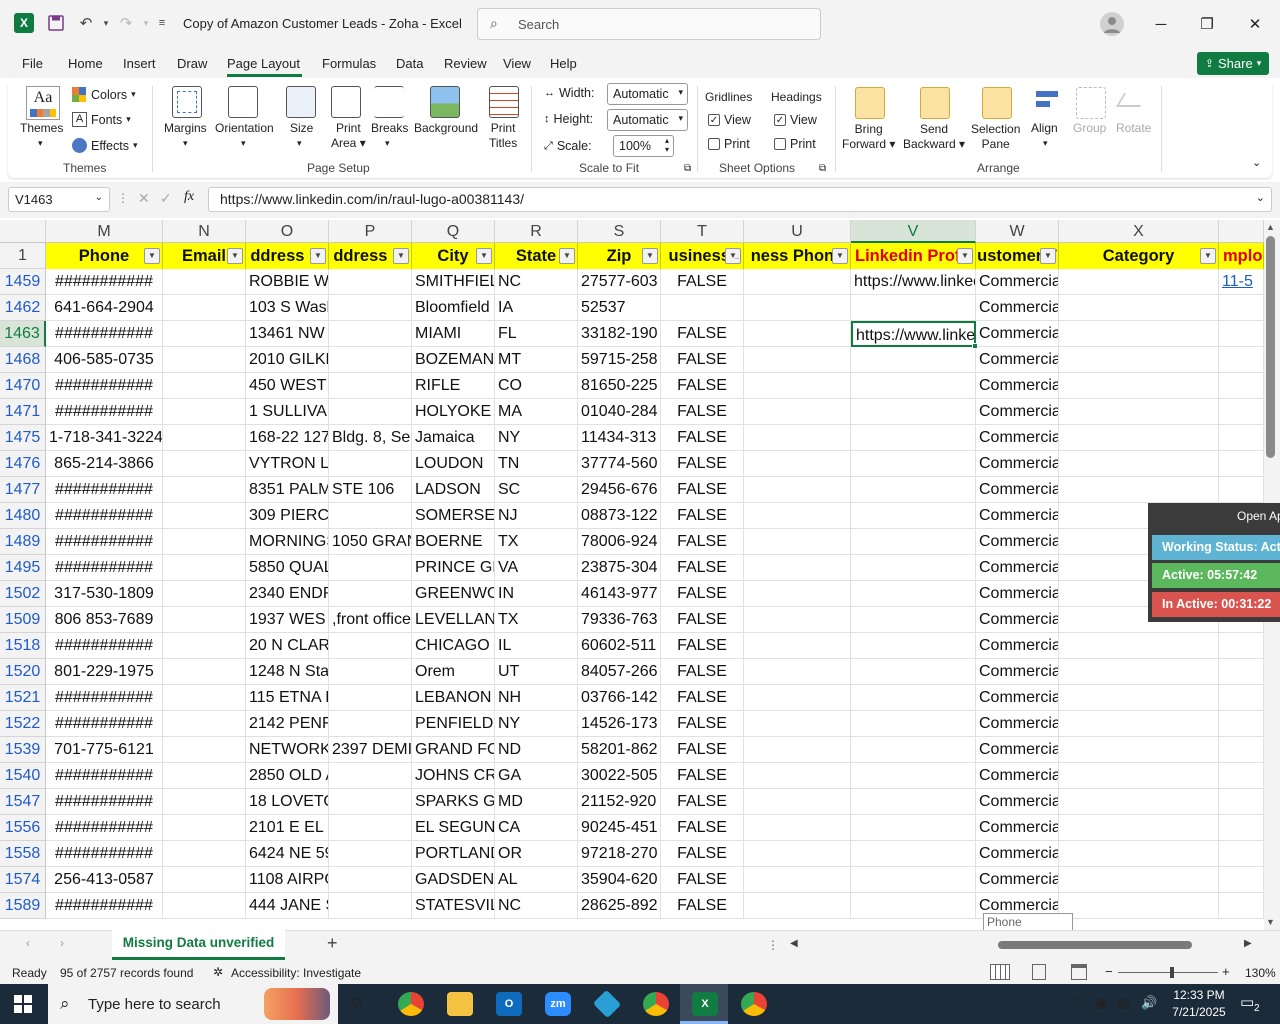 The width and height of the screenshot is (1280, 1024). Describe the element at coordinates (104, 256) in the screenshot. I see `header-cell: Phone ▼` at that location.